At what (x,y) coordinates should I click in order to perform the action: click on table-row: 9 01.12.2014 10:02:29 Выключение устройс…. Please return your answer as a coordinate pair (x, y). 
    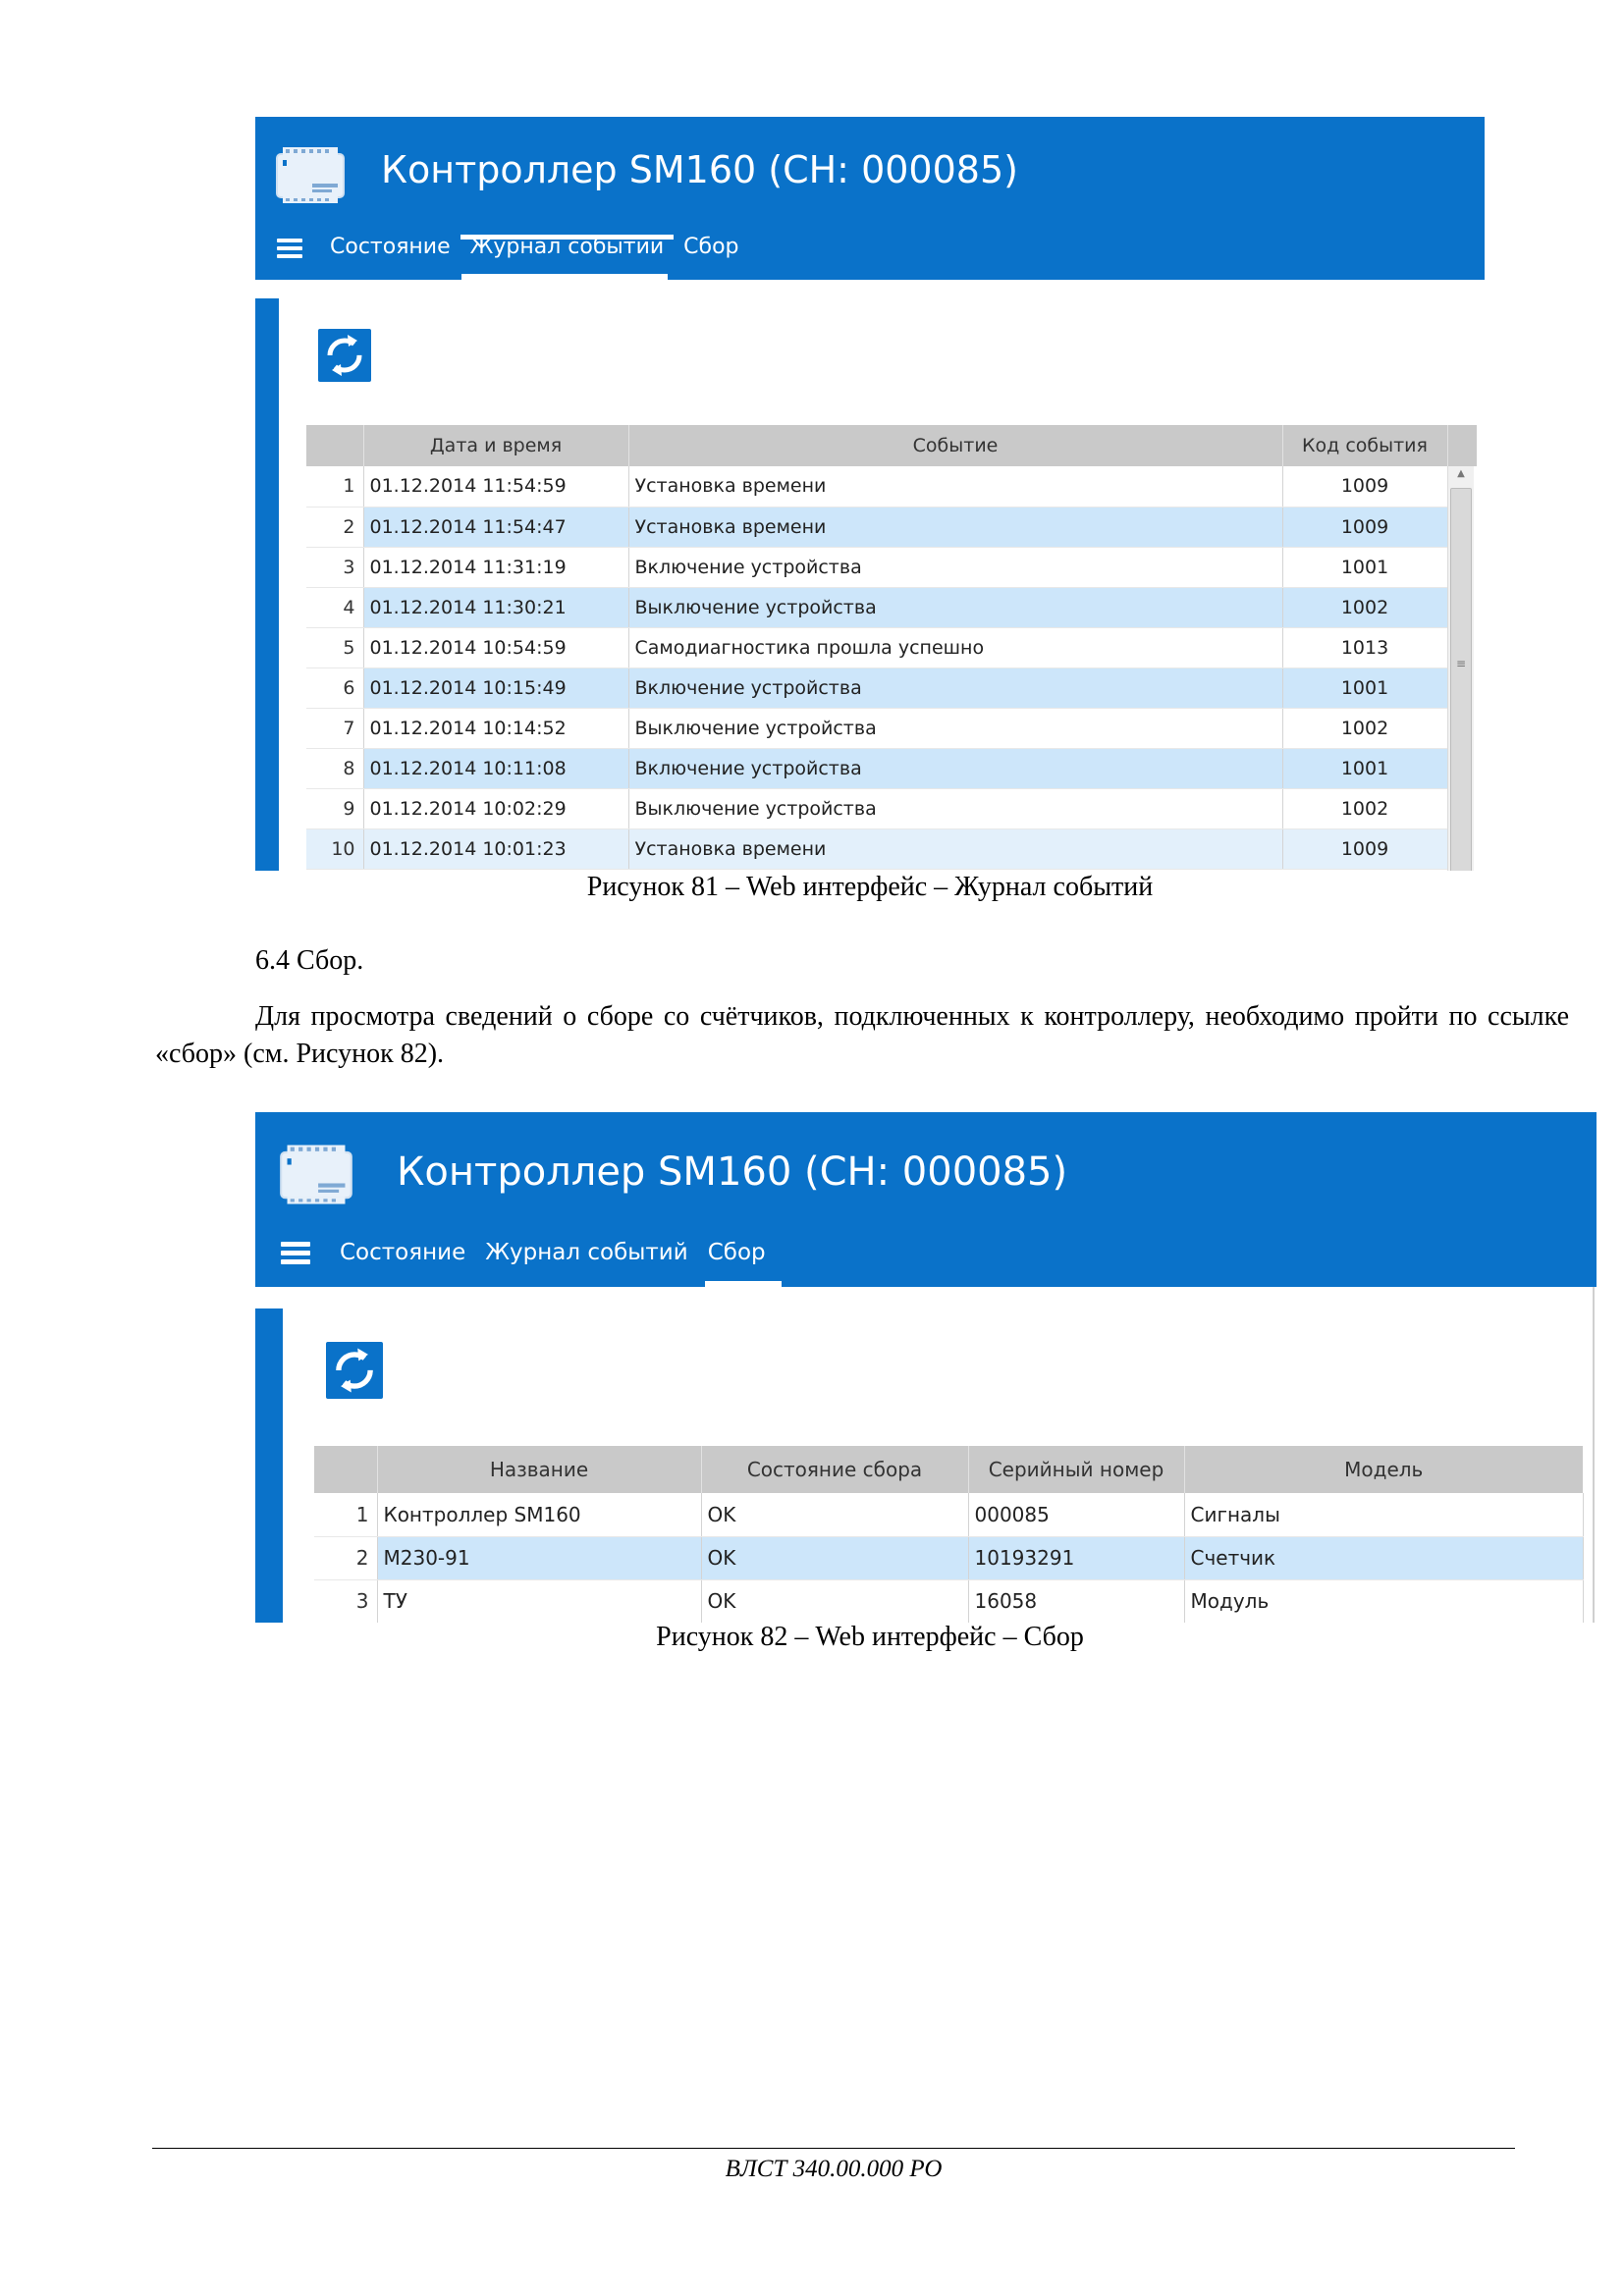
    Looking at the image, I should click on (891, 808).